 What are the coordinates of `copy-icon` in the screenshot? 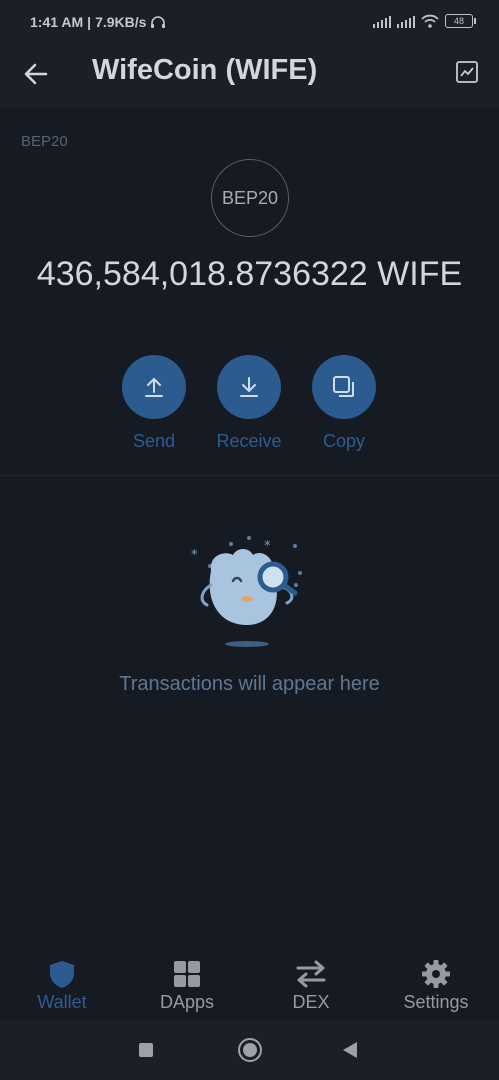 It's located at (343, 386).